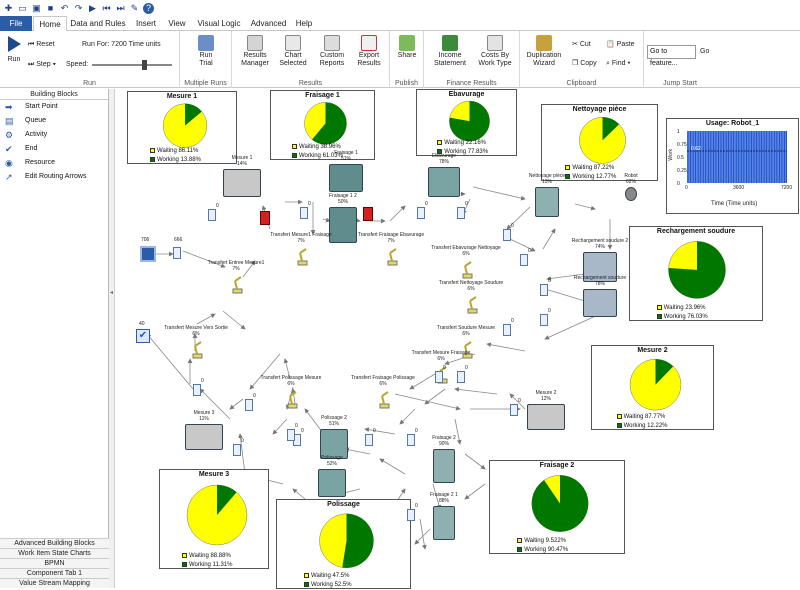 The image size is (800, 590). Describe the element at coordinates (14, 49) in the screenshot. I see `run-button: Run` at that location.